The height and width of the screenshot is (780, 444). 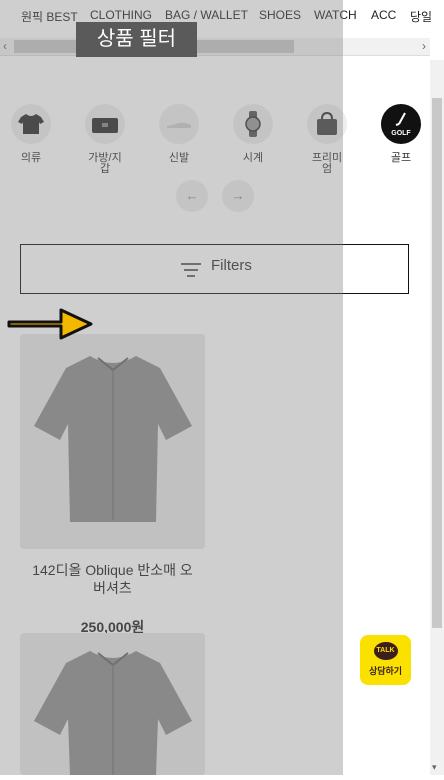 I want to click on category-golf: GOLF 골프, so click(x=401, y=134).